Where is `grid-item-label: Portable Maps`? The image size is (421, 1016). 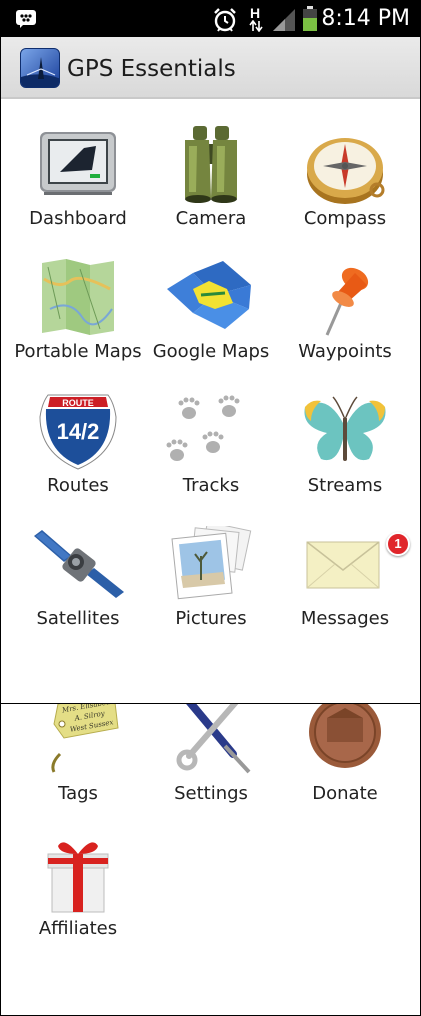
grid-item-label: Portable Maps is located at coordinates (78, 351).